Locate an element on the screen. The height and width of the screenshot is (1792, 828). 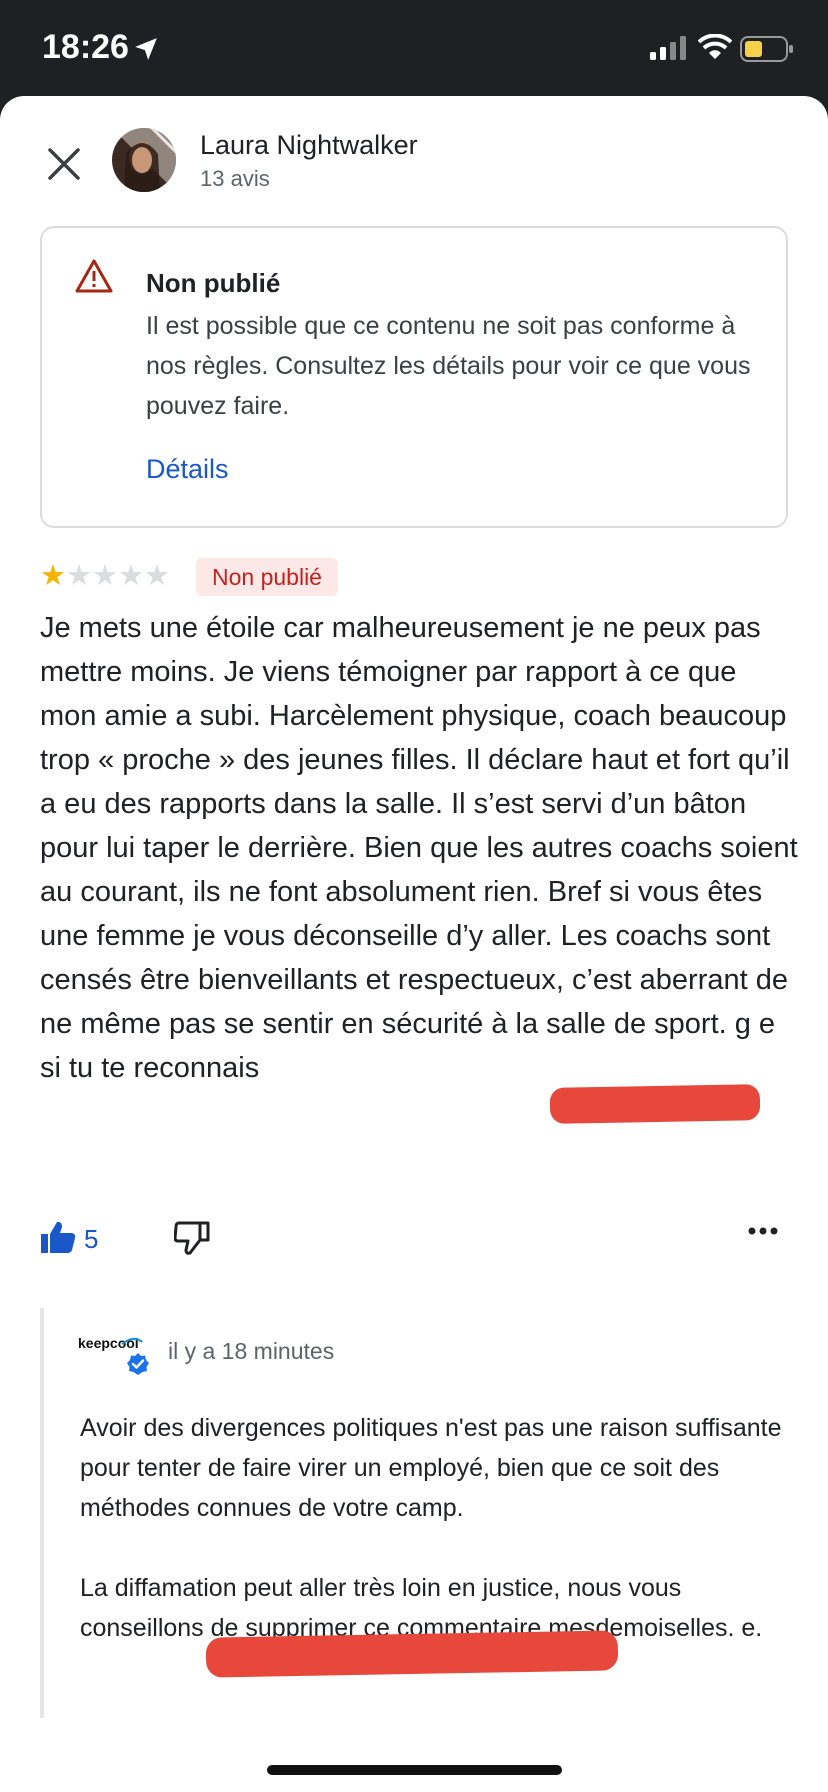
reviewer-name: Laura Nightwalker is located at coordinates (309, 145).